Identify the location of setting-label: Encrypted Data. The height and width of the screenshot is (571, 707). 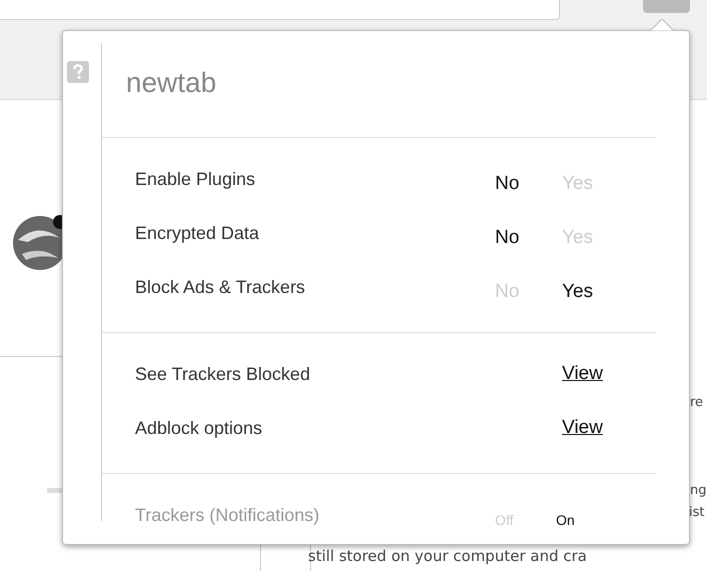
(197, 233).